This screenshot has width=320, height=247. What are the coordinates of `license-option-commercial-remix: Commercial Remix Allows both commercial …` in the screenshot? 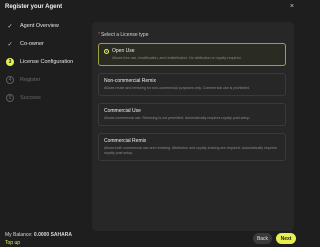 It's located at (192, 147).